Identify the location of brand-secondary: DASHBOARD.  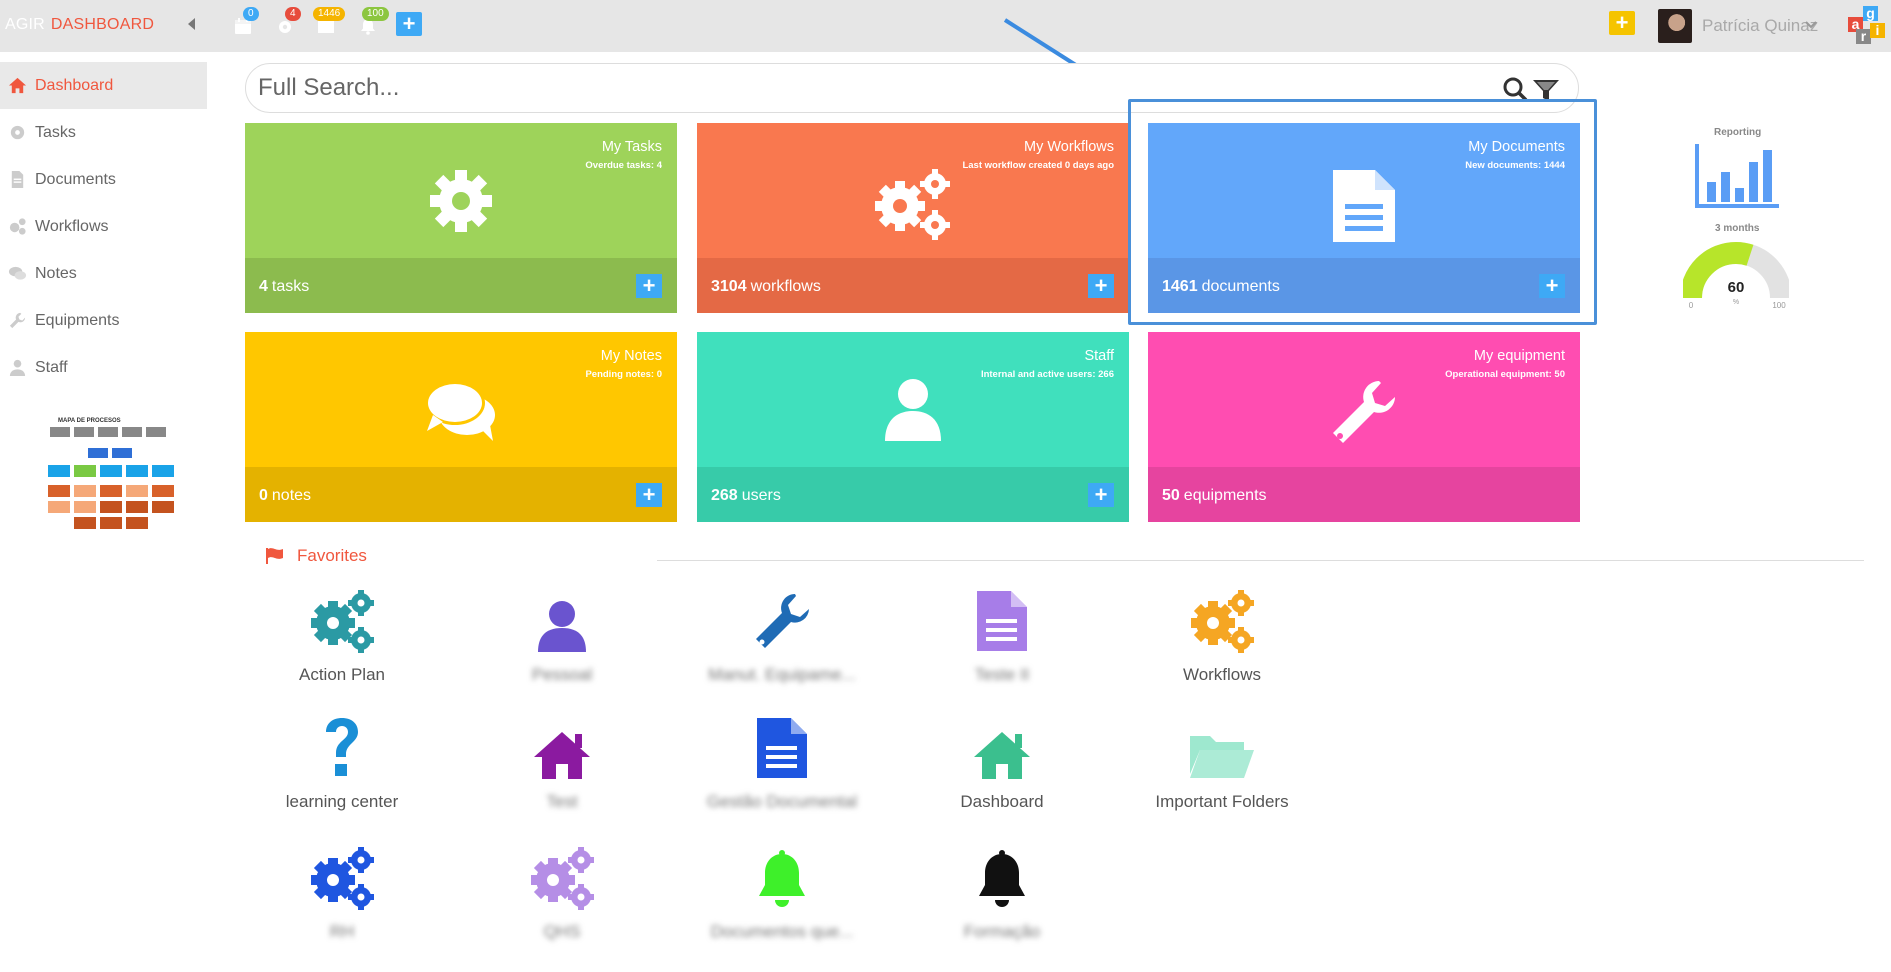
(102, 24).